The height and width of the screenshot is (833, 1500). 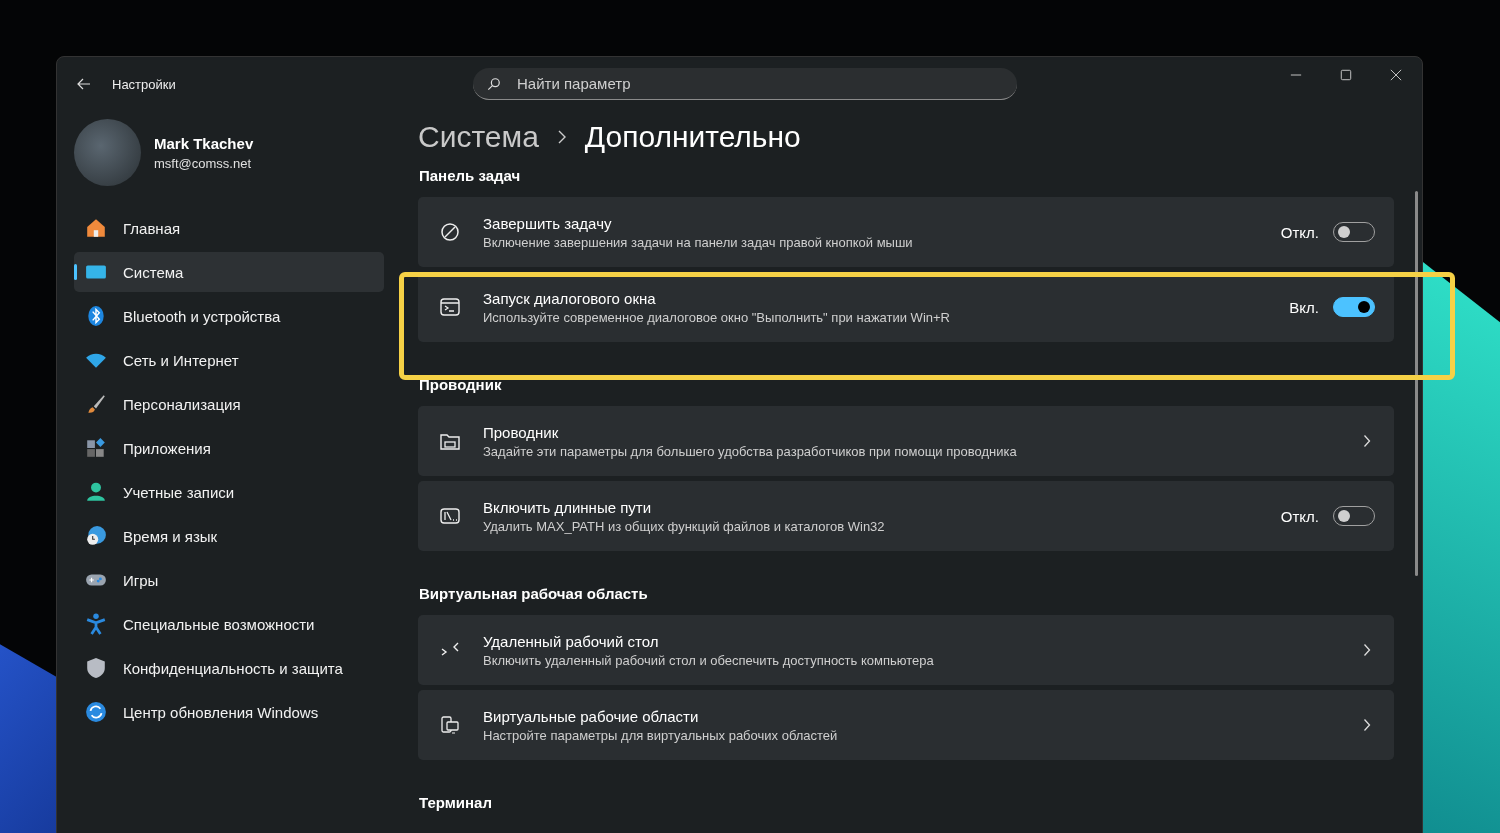 What do you see at coordinates (571, 641) in the screenshot?
I see `setting-title: Удаленный рабочий стол` at bounding box center [571, 641].